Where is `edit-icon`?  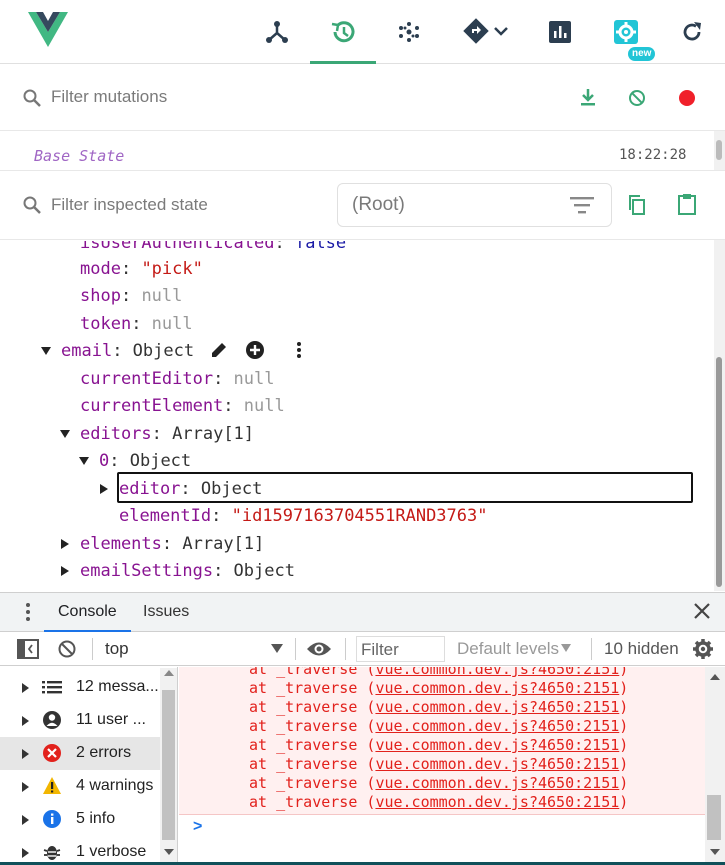
edit-icon is located at coordinates (219, 352).